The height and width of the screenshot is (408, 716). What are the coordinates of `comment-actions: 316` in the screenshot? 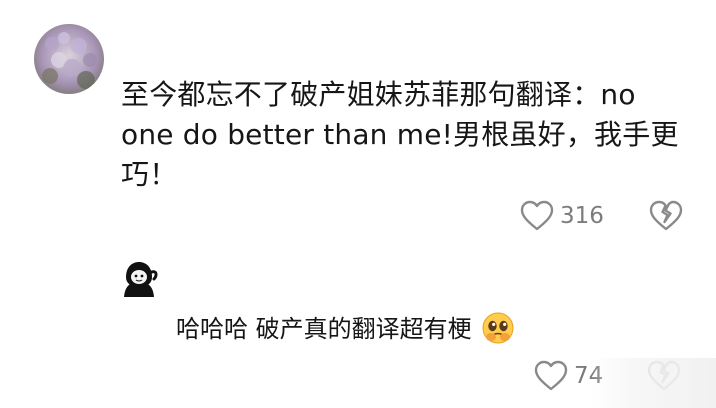 It's located at (605, 216).